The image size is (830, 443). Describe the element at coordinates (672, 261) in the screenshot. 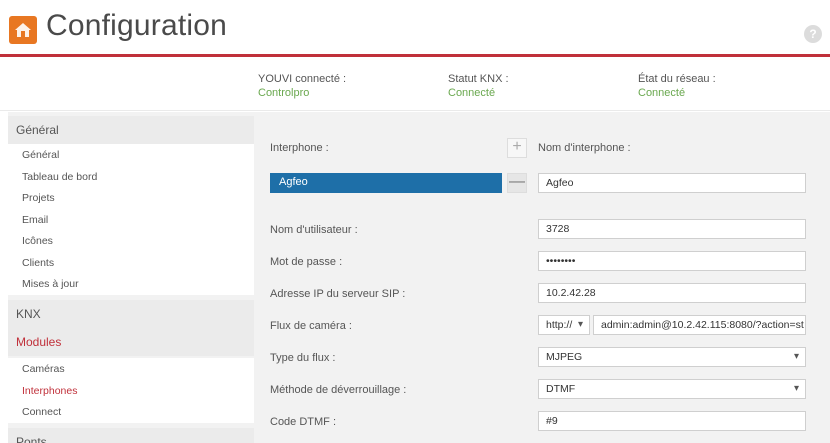

I see `password-input: ••••••••` at that location.